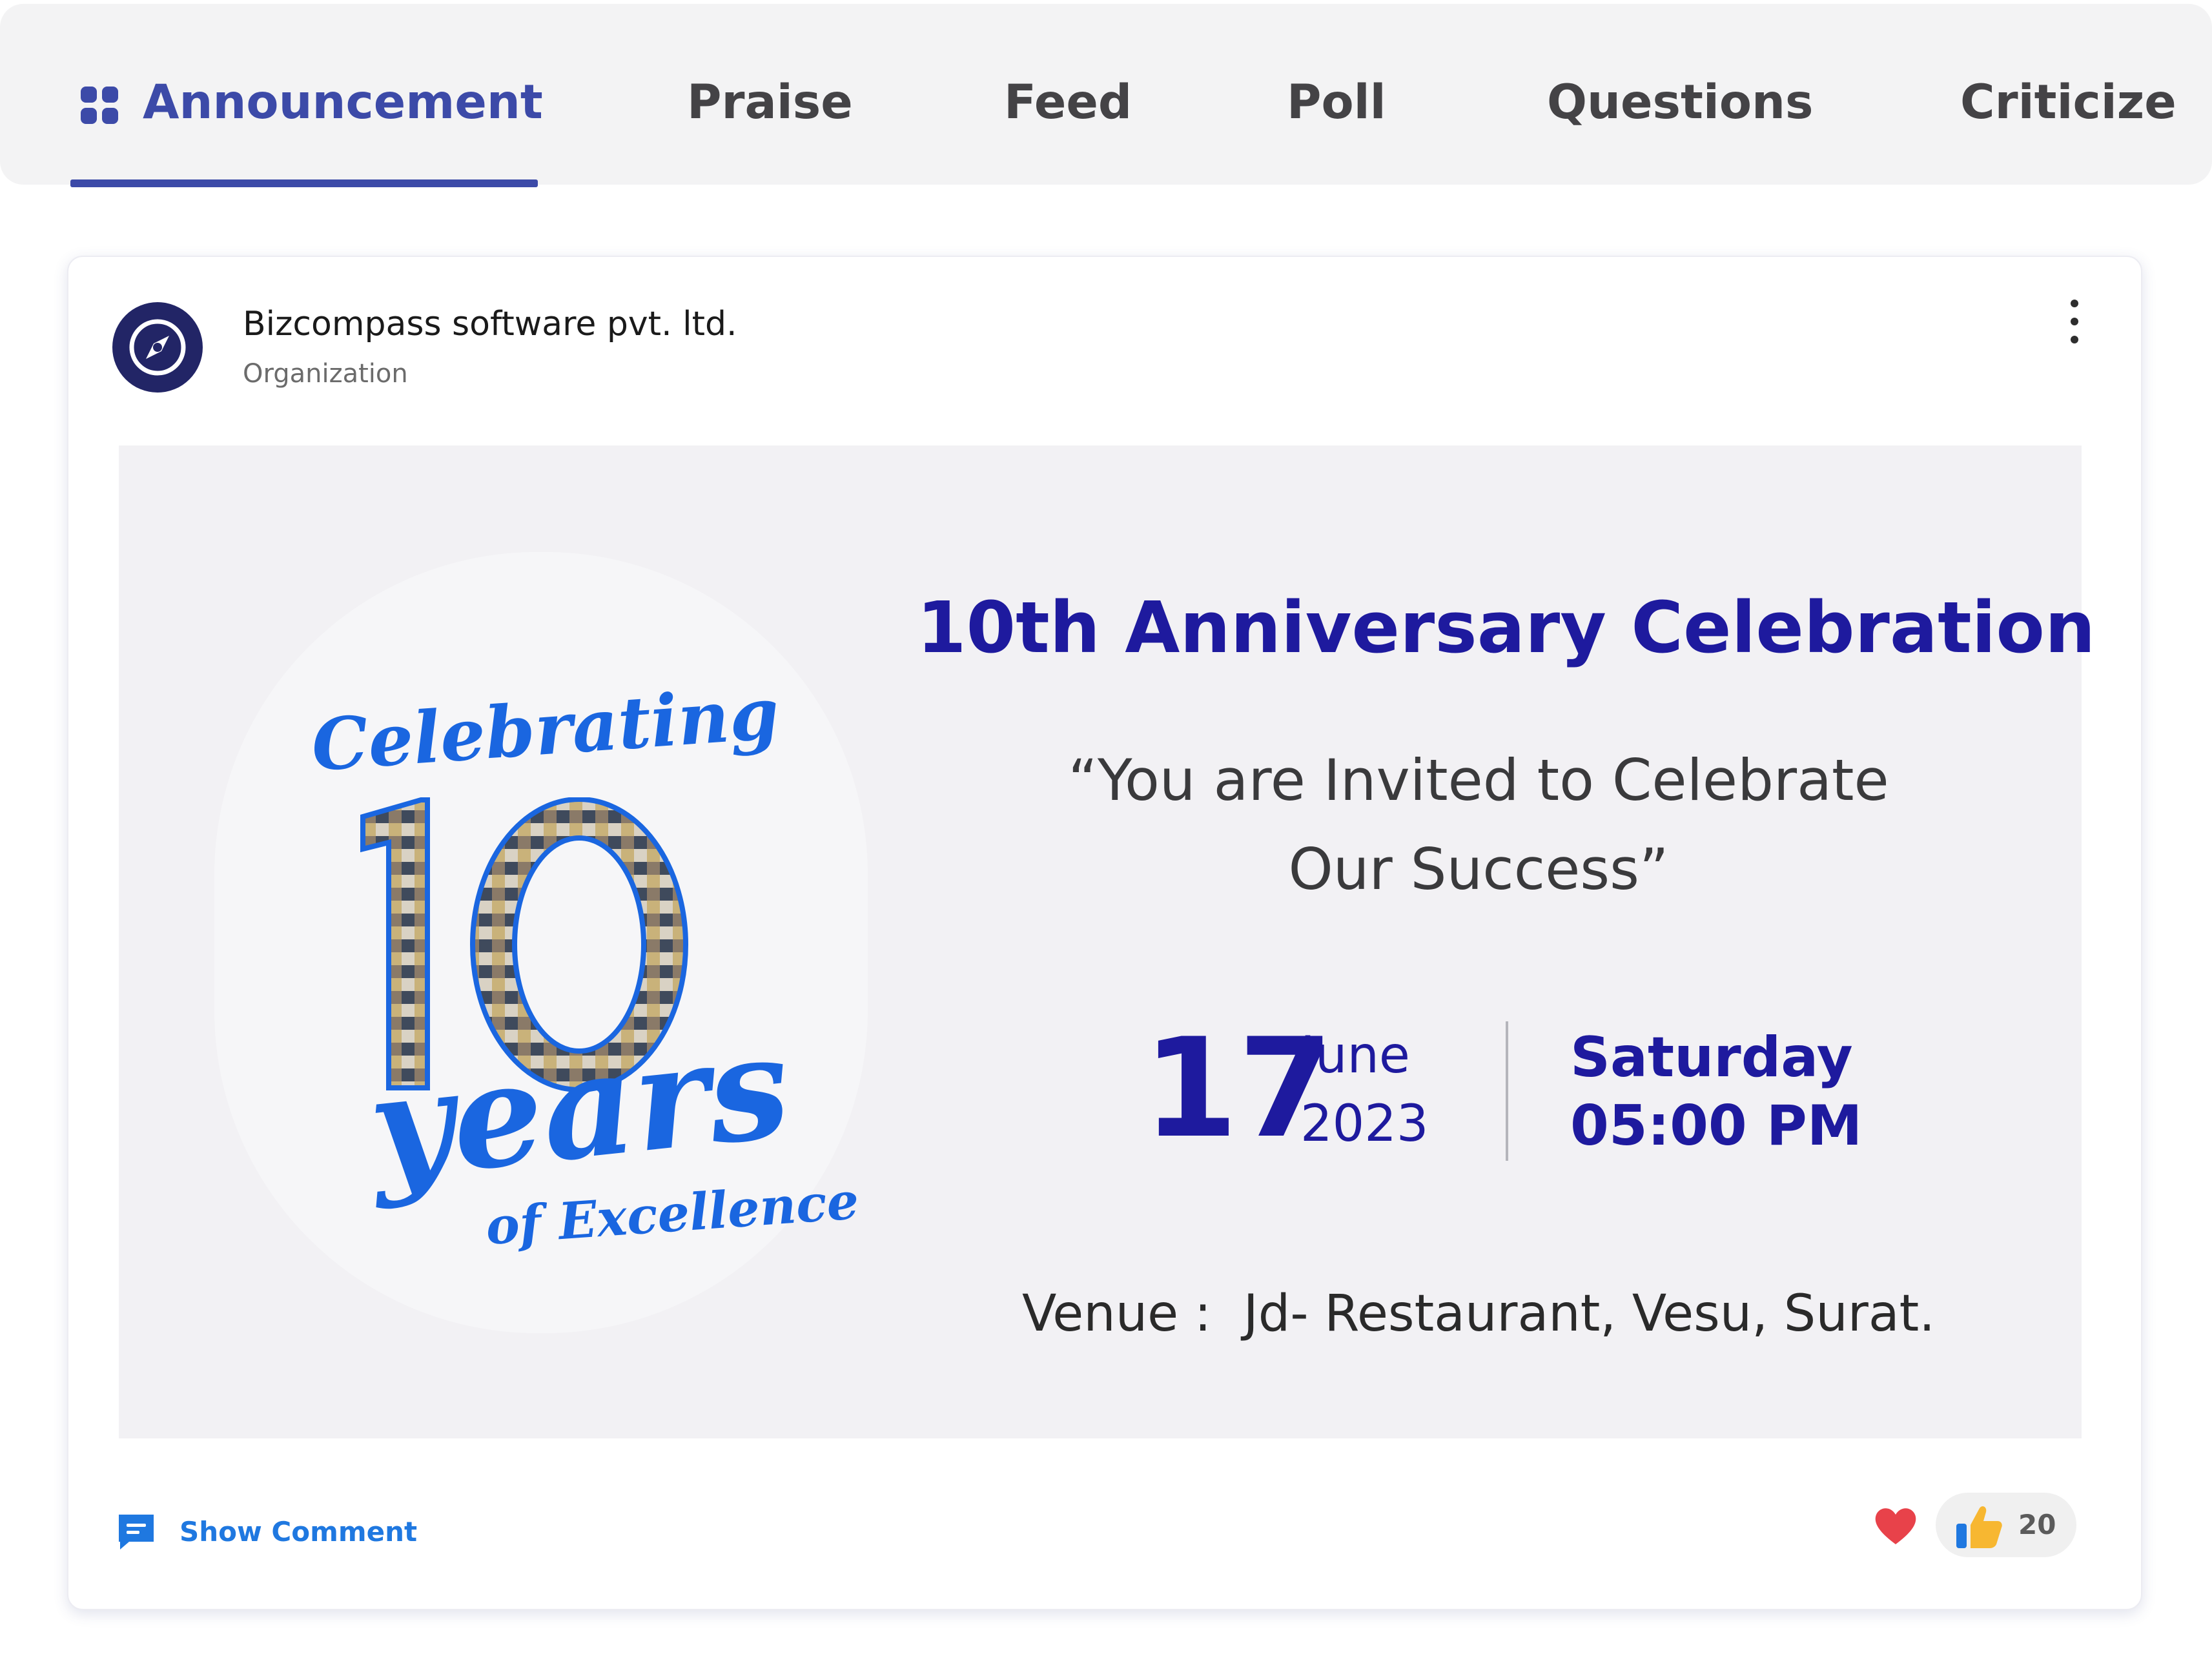 The width and height of the screenshot is (2212, 1676). I want to click on author-name: Bizcompass software pvt. ltd., so click(490, 324).